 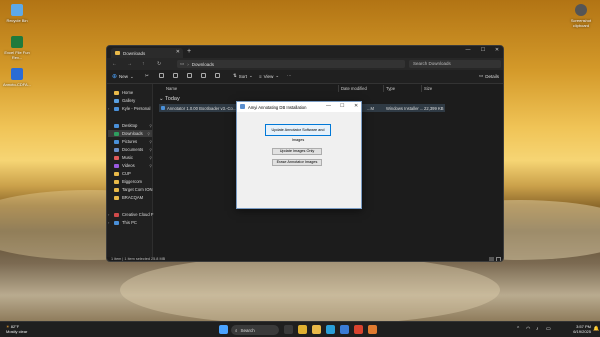 What do you see at coordinates (498, 259) in the screenshot?
I see `tiles-view-icon` at bounding box center [498, 259].